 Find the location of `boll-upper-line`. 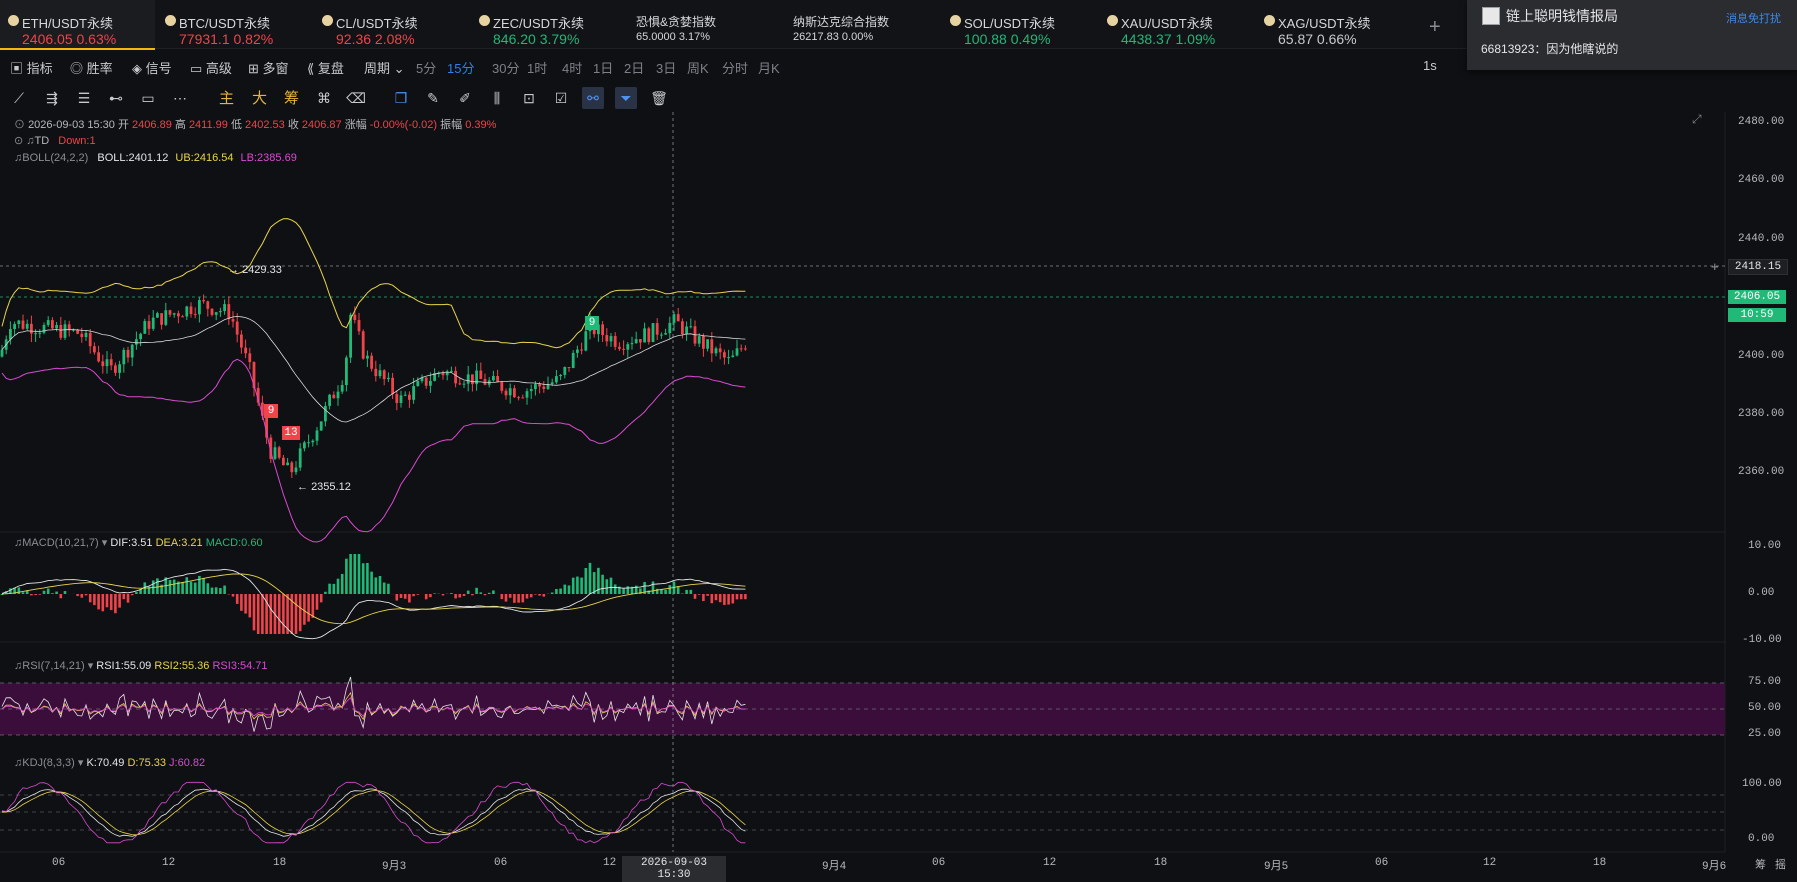

boll-upper-line is located at coordinates (373, 283).